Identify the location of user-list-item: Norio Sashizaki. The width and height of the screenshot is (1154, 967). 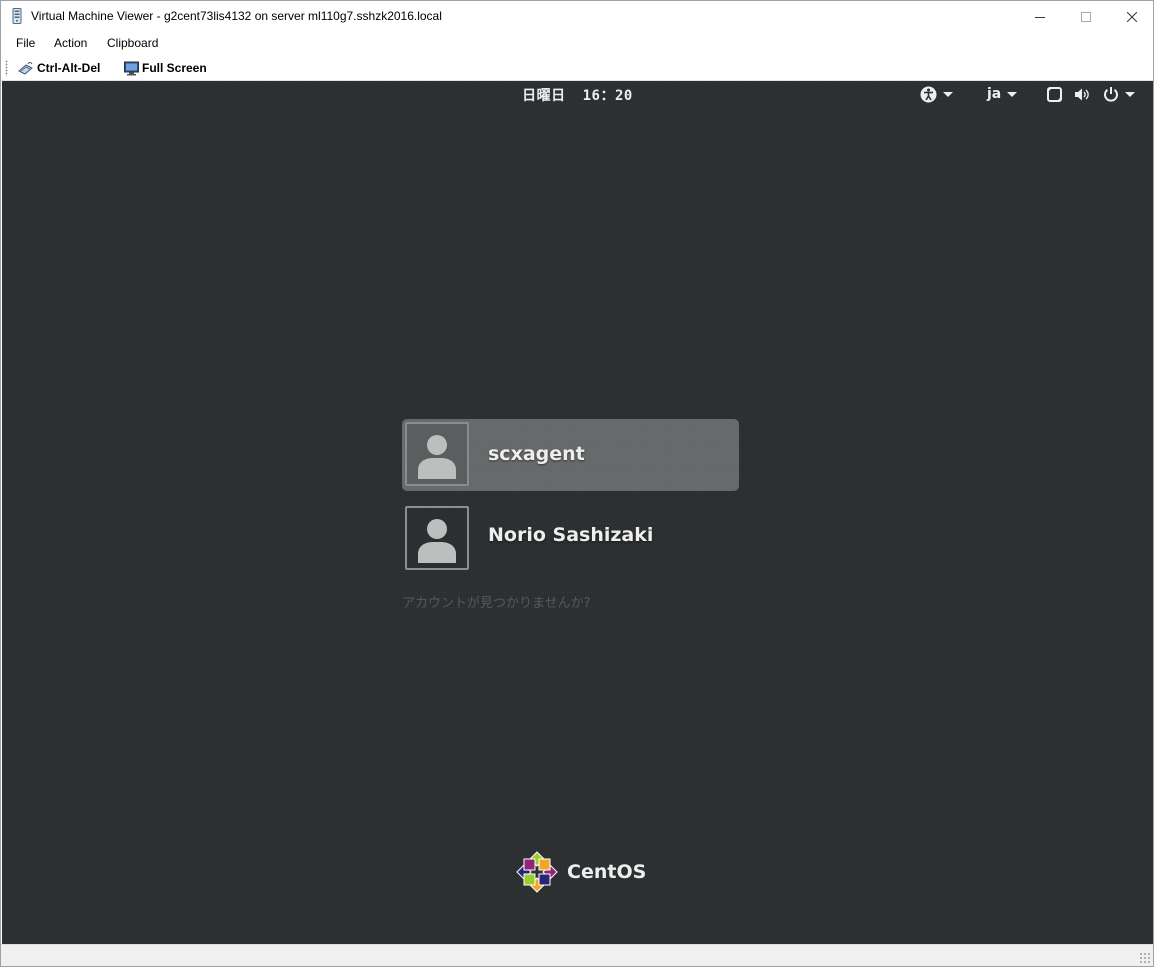
(570, 539).